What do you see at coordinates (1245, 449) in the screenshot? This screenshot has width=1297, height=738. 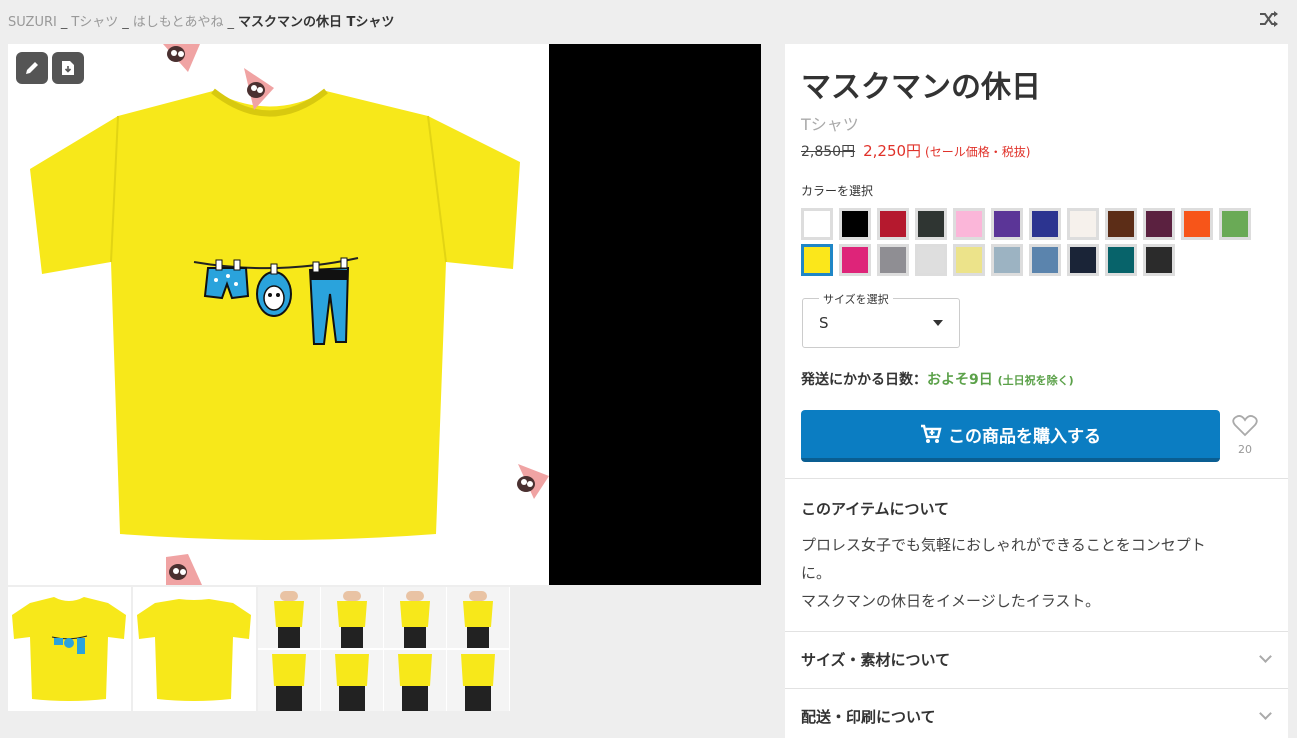 I see `favorite-count: 20` at bounding box center [1245, 449].